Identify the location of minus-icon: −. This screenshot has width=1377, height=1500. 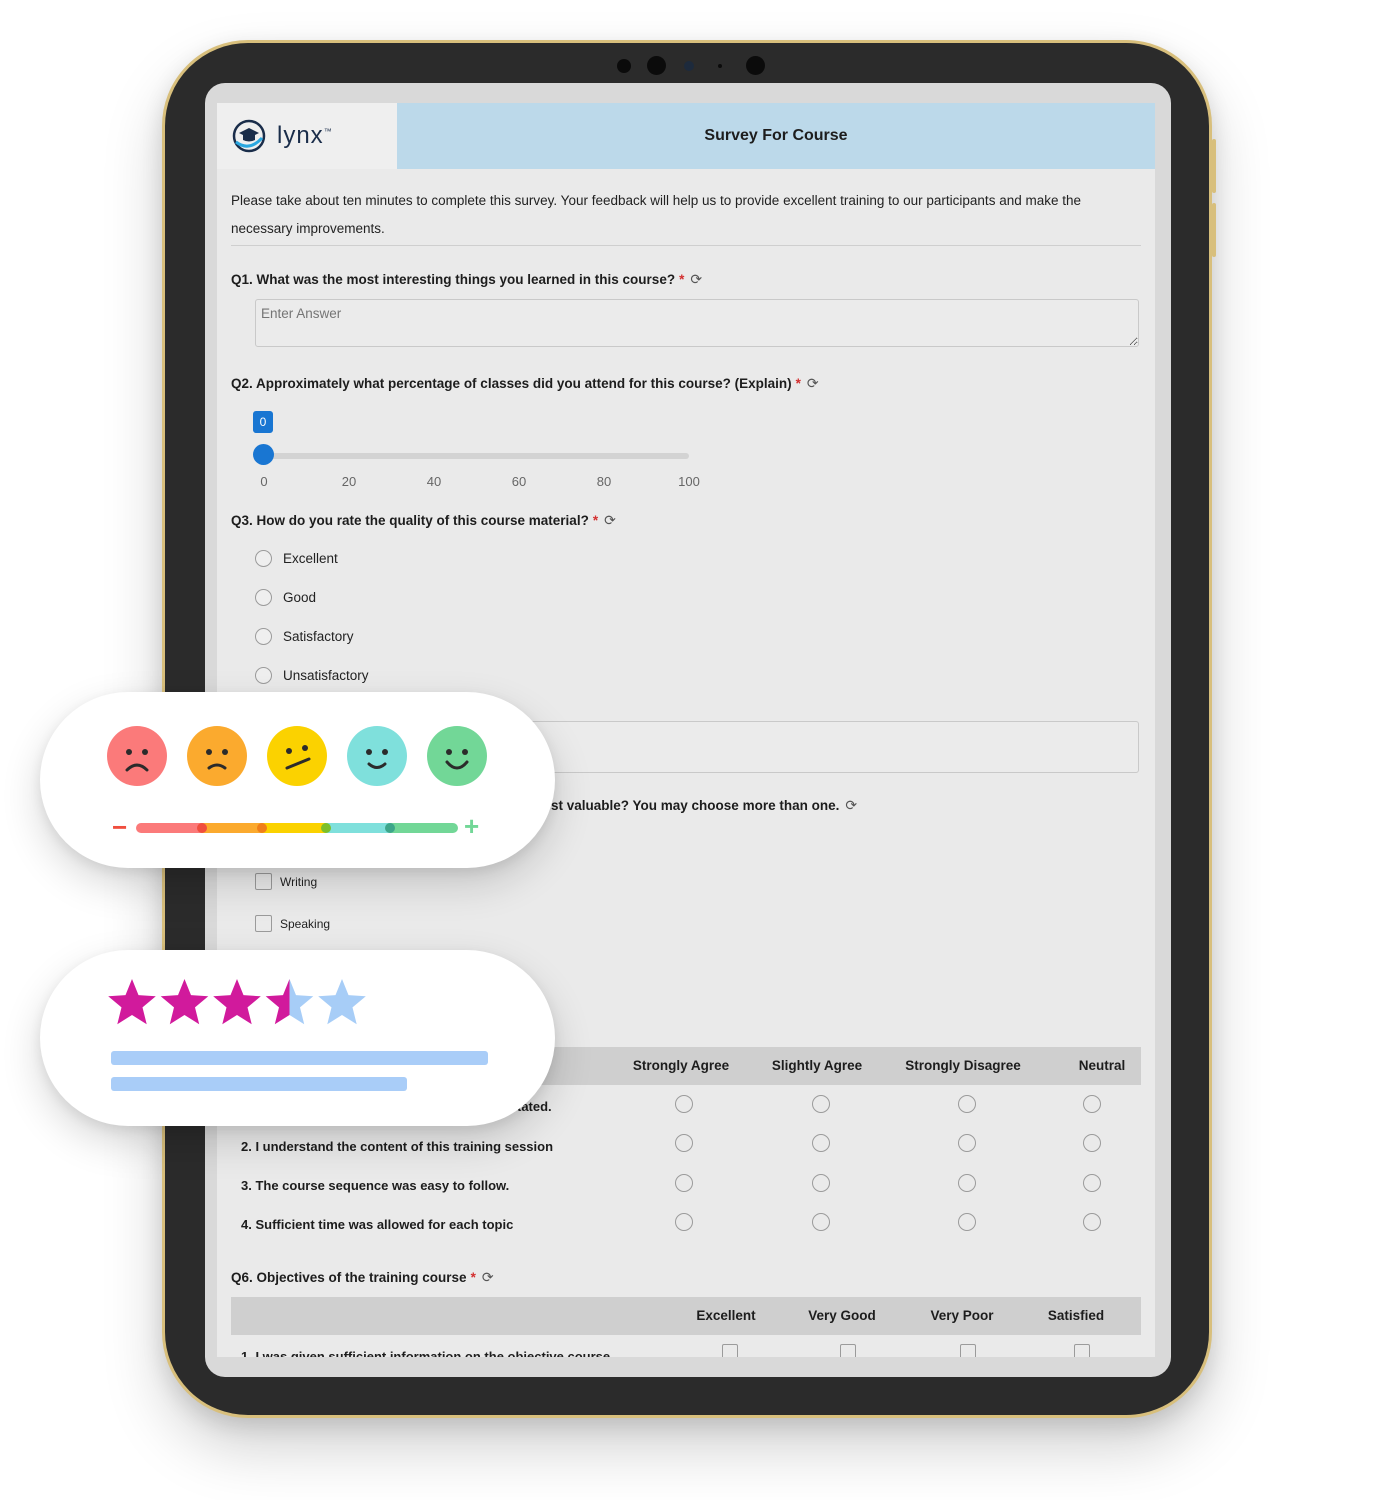
(120, 827).